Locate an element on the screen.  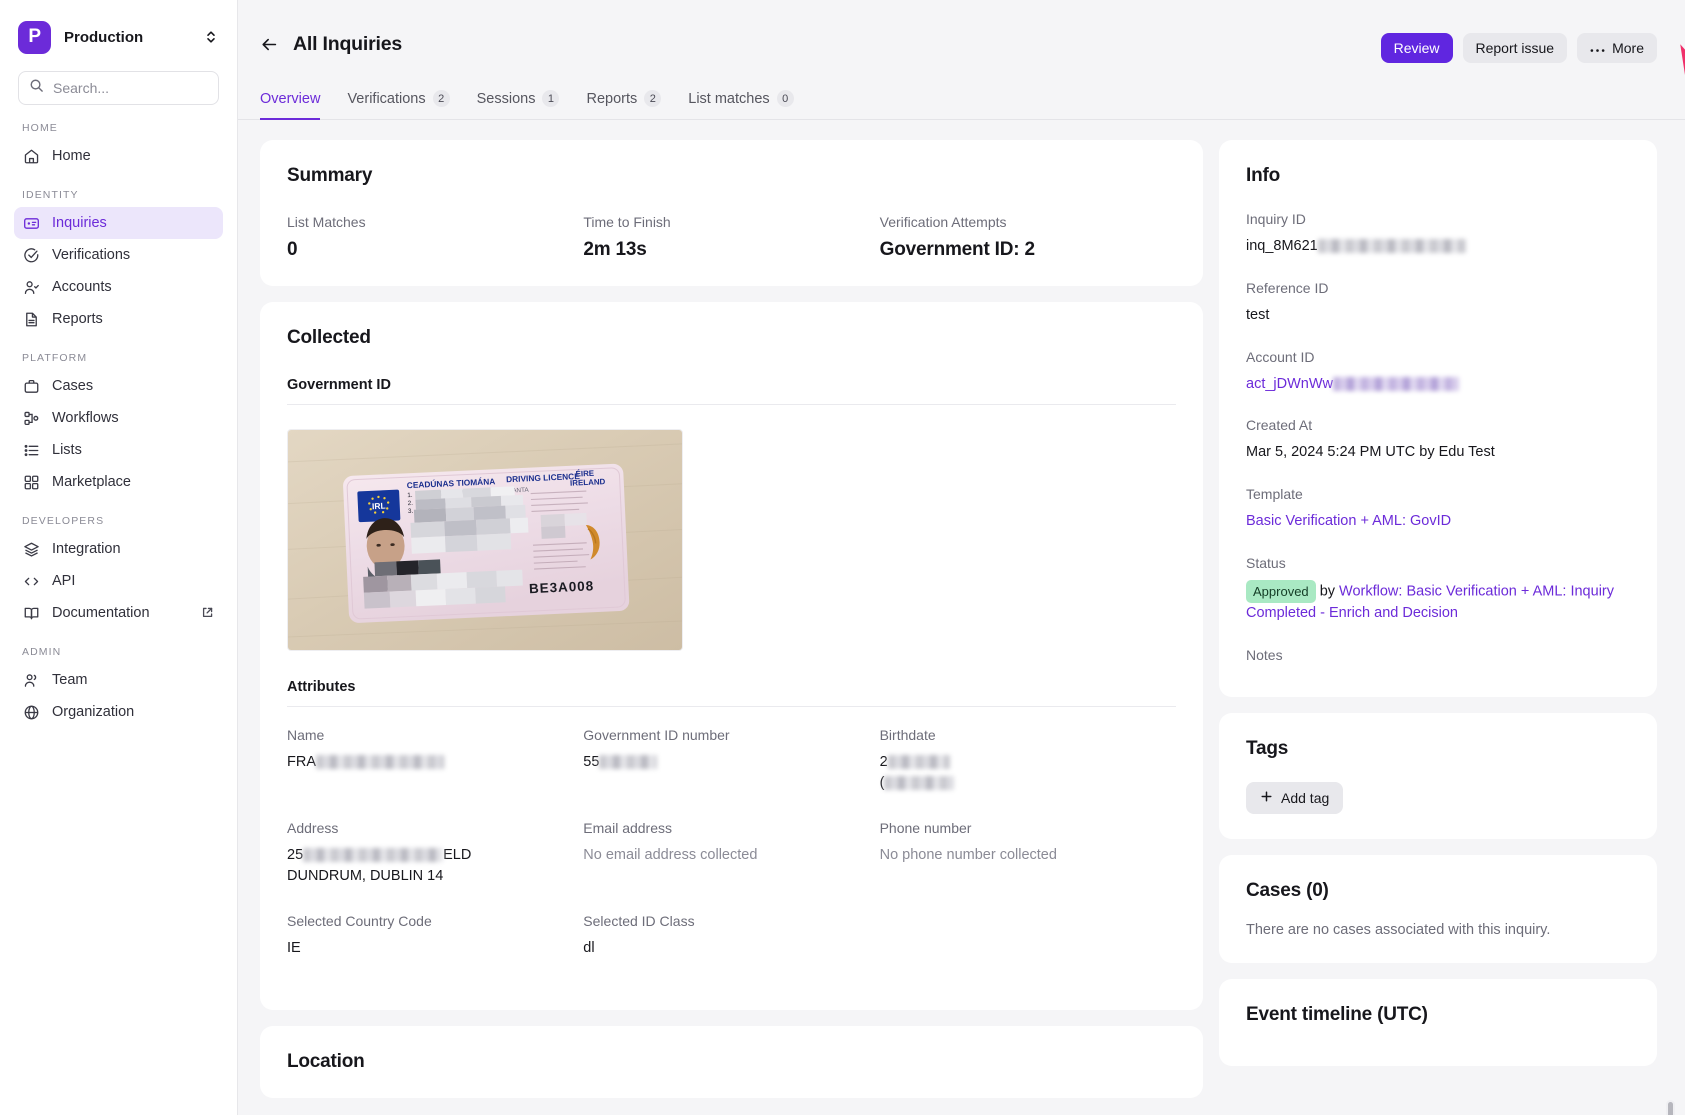
metric-label: Verification Attempts is located at coordinates (943, 222).